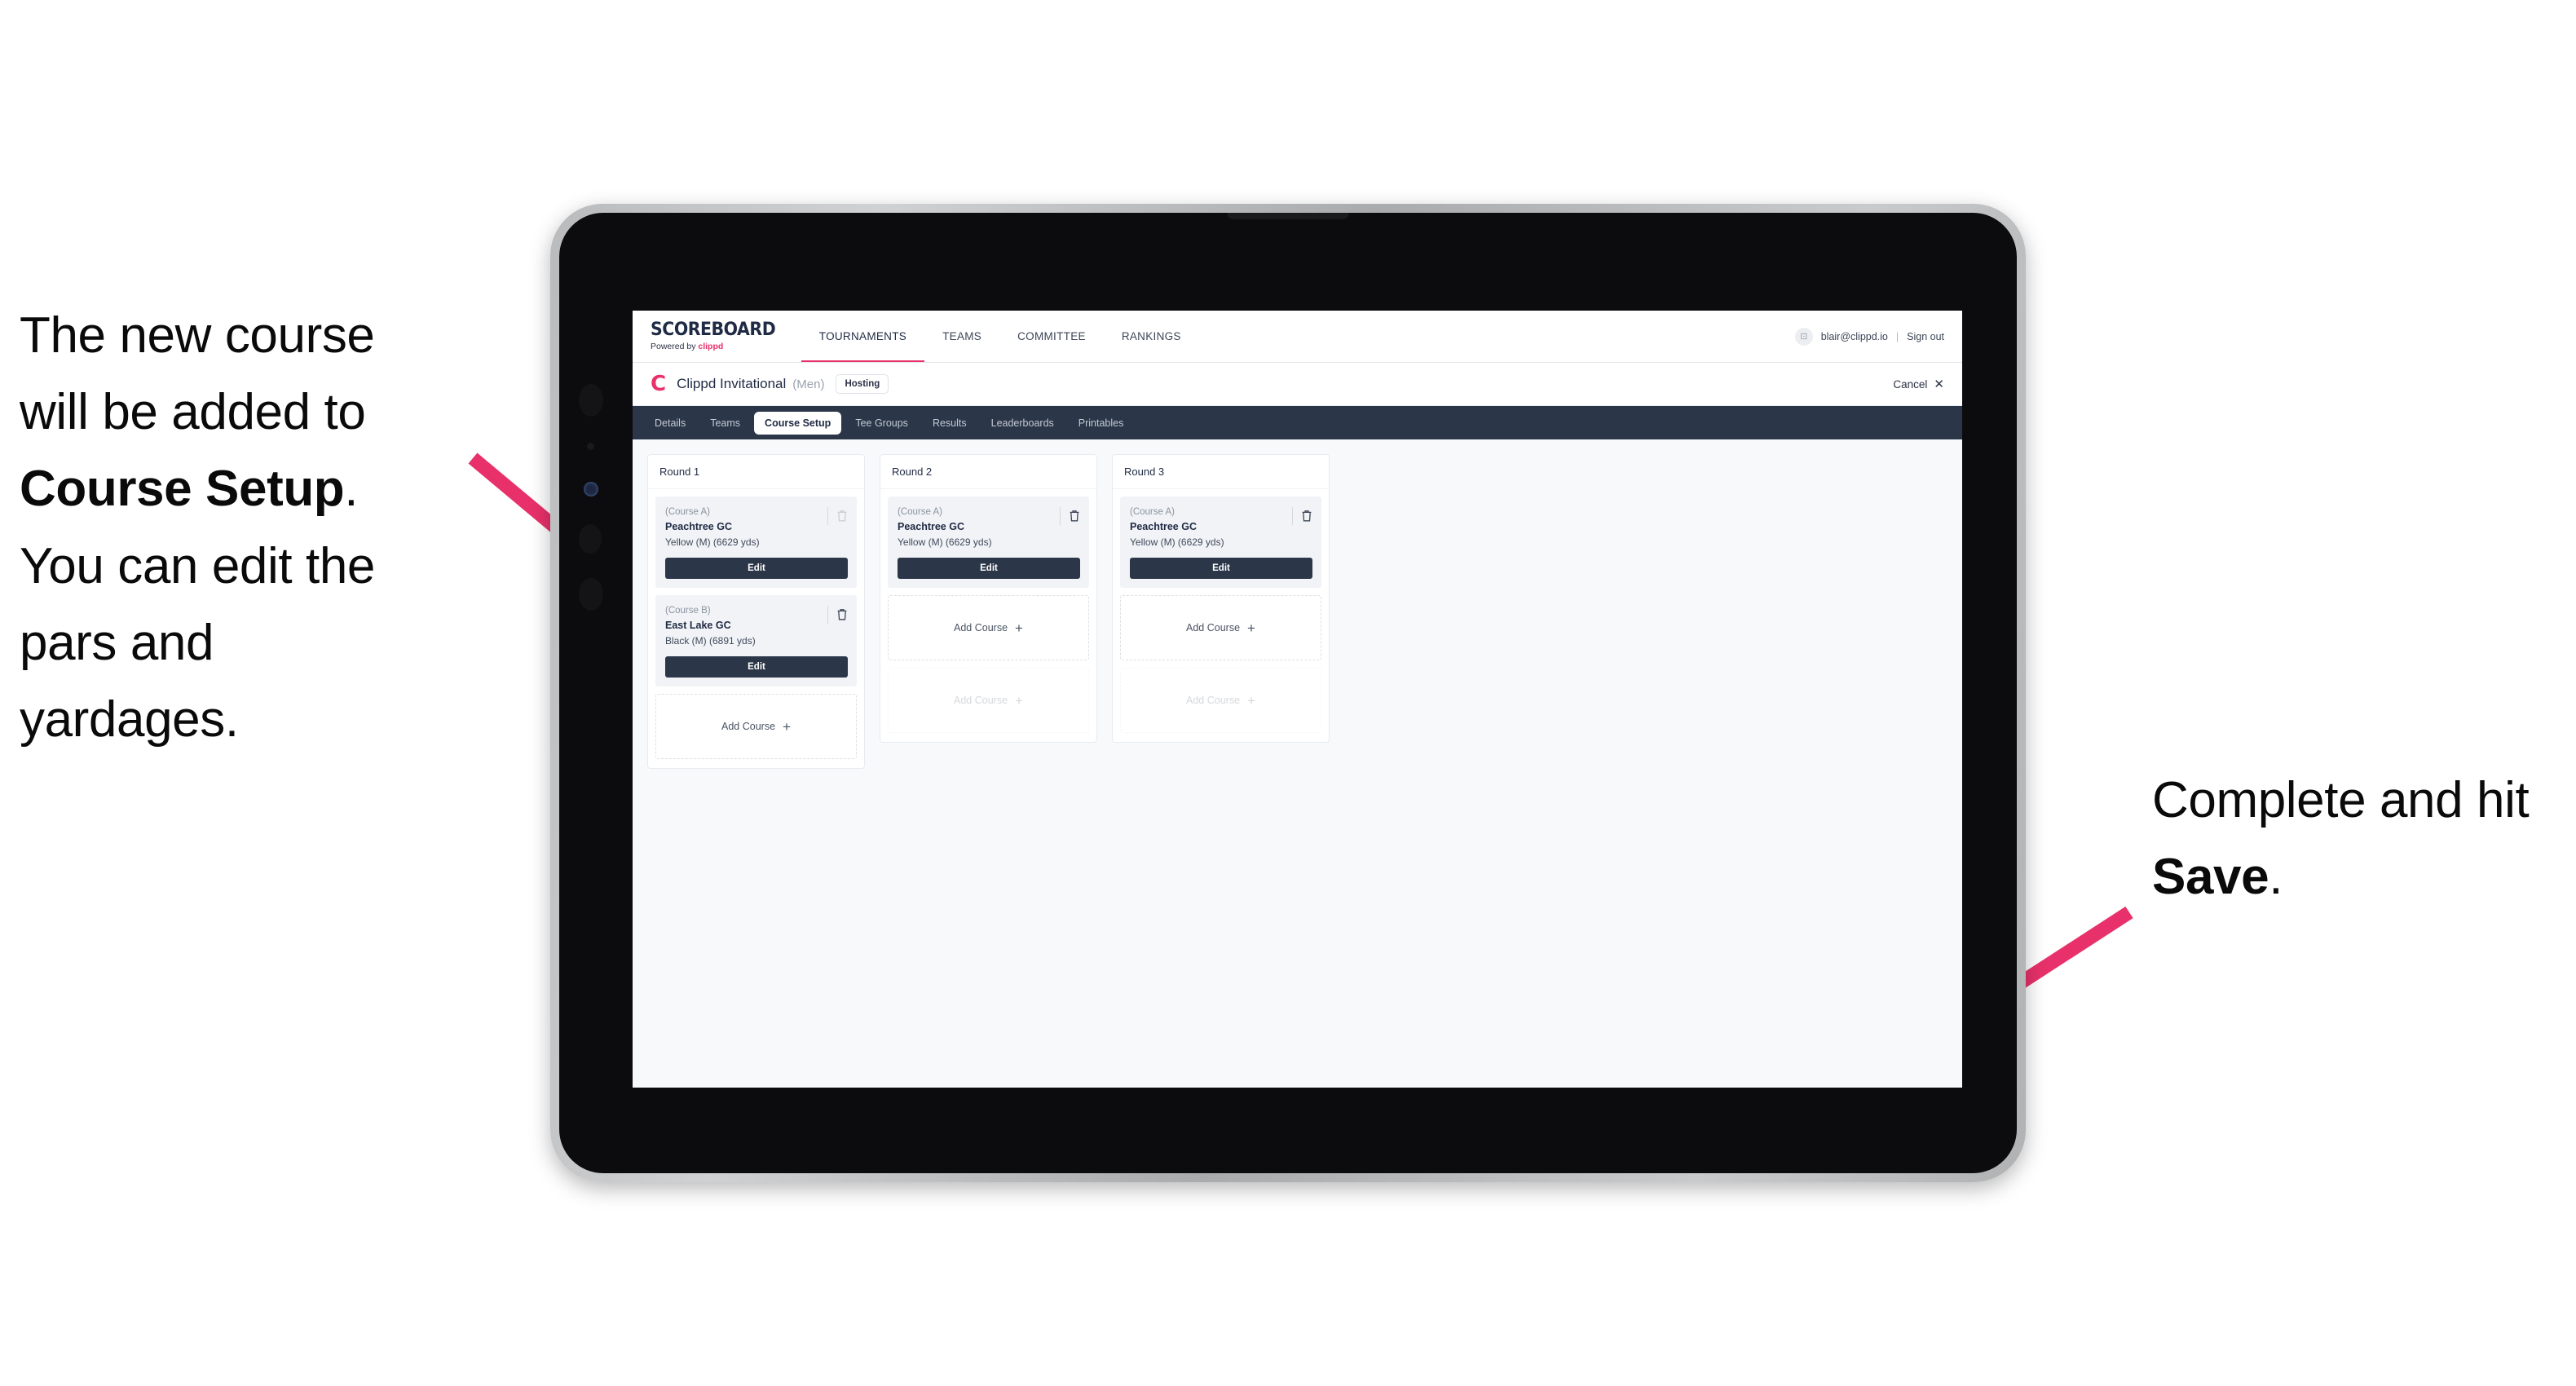 The width and height of the screenshot is (2576, 1386). What do you see at coordinates (670, 423) in the screenshot?
I see `tab-details: Details` at bounding box center [670, 423].